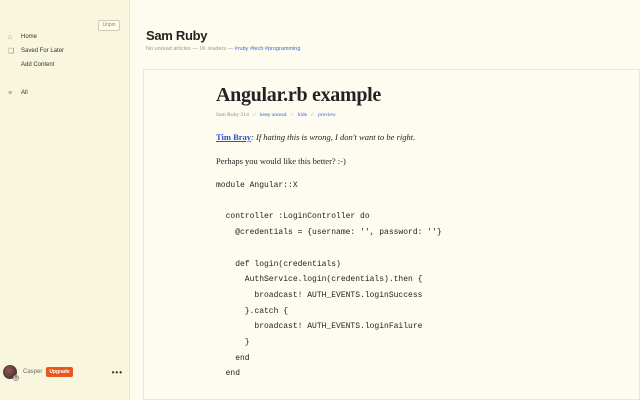 The image size is (640, 400). I want to click on home-icon: ⌂, so click(10, 37).